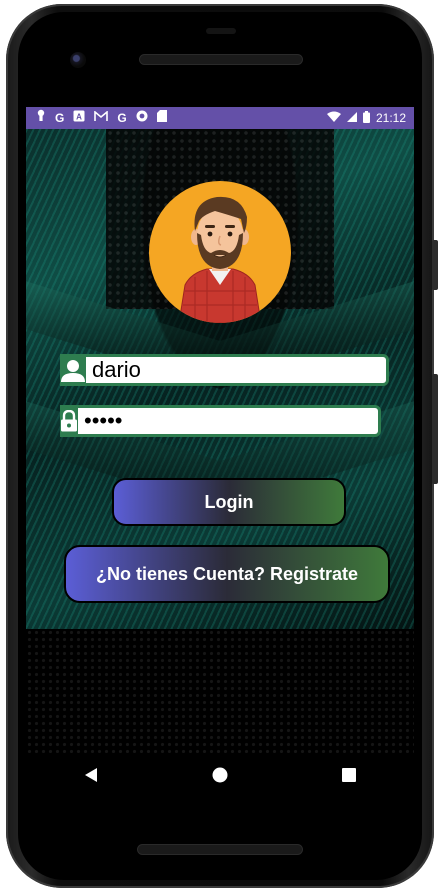 This screenshot has height=894, width=444. Describe the element at coordinates (78, 60) in the screenshot. I see `front-camera` at that location.